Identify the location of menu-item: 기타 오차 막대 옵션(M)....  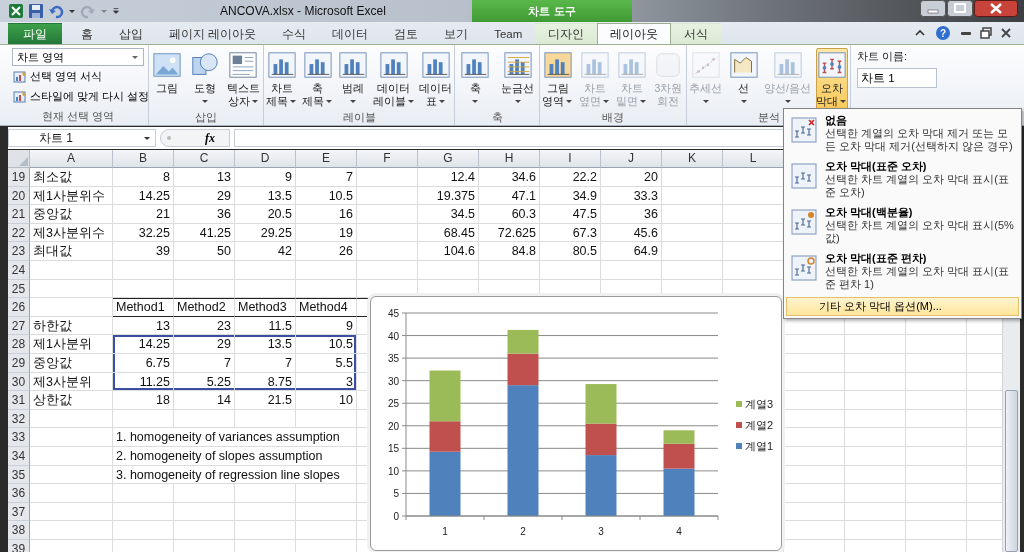
(902, 306).